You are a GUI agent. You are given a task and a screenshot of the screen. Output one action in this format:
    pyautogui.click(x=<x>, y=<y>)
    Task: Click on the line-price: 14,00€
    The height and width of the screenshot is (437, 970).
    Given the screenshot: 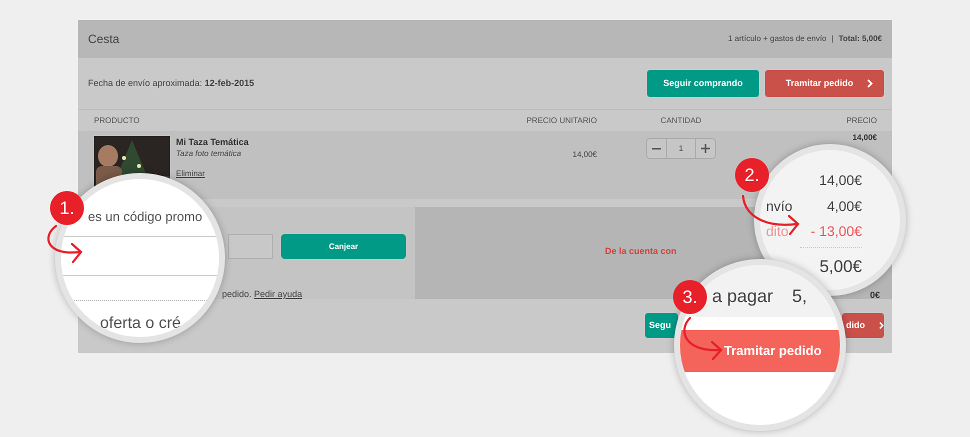 What is the action you would take?
    pyautogui.click(x=864, y=137)
    